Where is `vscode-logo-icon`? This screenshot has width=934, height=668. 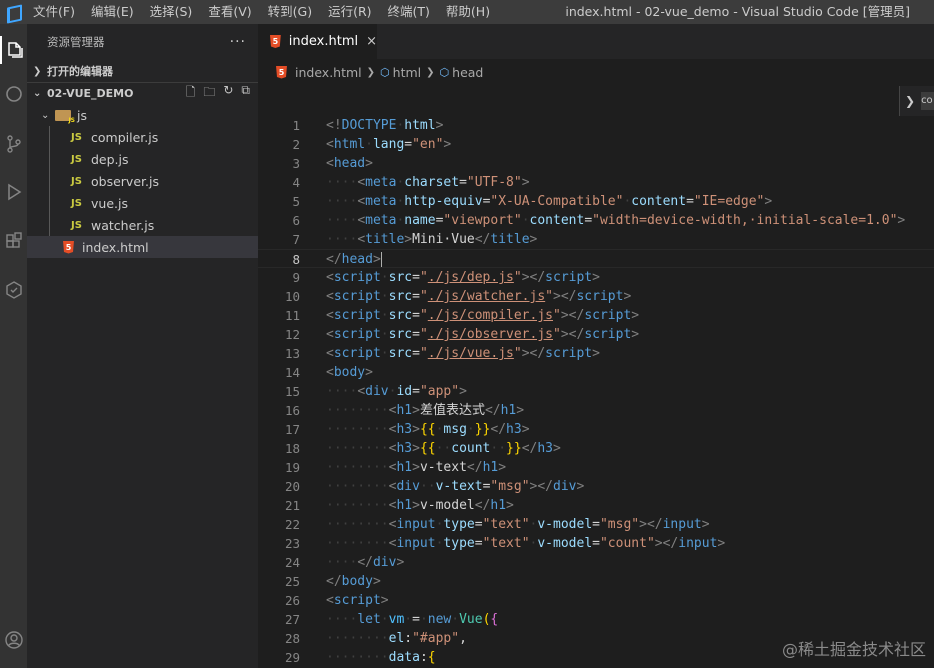
vscode-logo-icon is located at coordinates (12, 12).